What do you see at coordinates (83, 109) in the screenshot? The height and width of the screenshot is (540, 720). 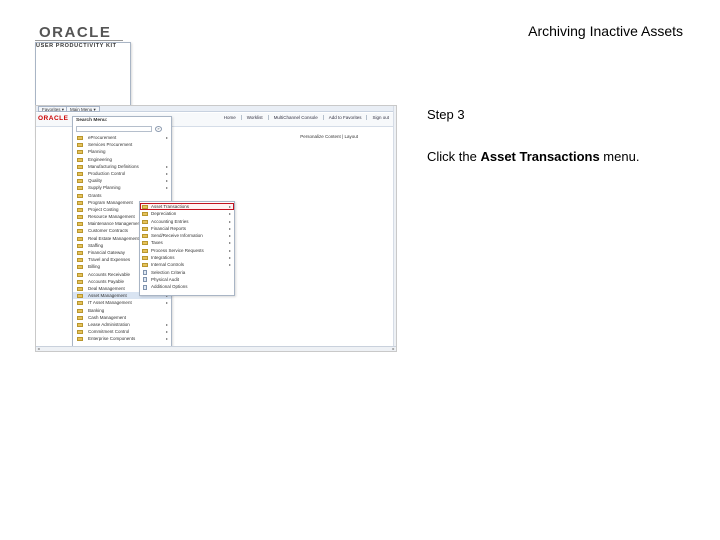 I see `main-menu-button: Main Menu ▾` at bounding box center [83, 109].